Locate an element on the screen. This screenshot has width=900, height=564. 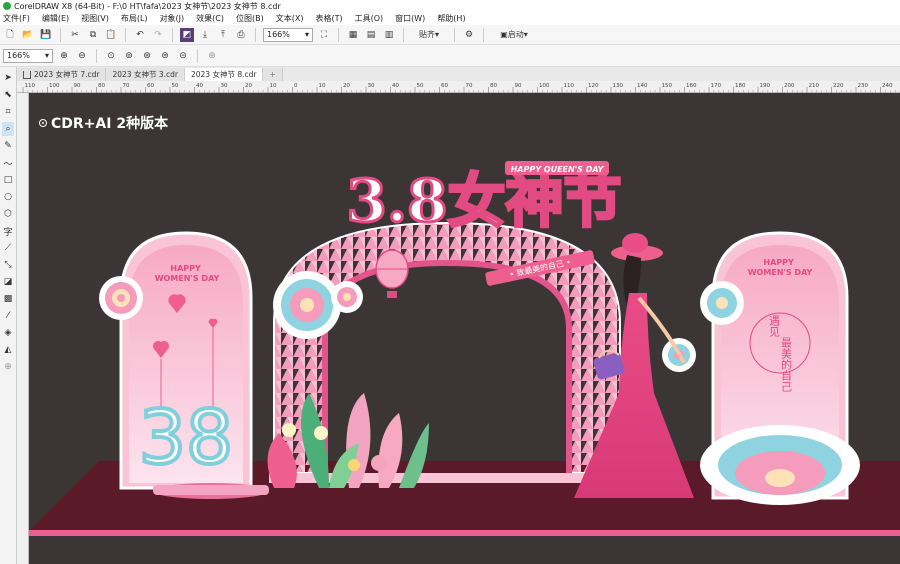
plus-icon: + is located at coordinates (272, 74).